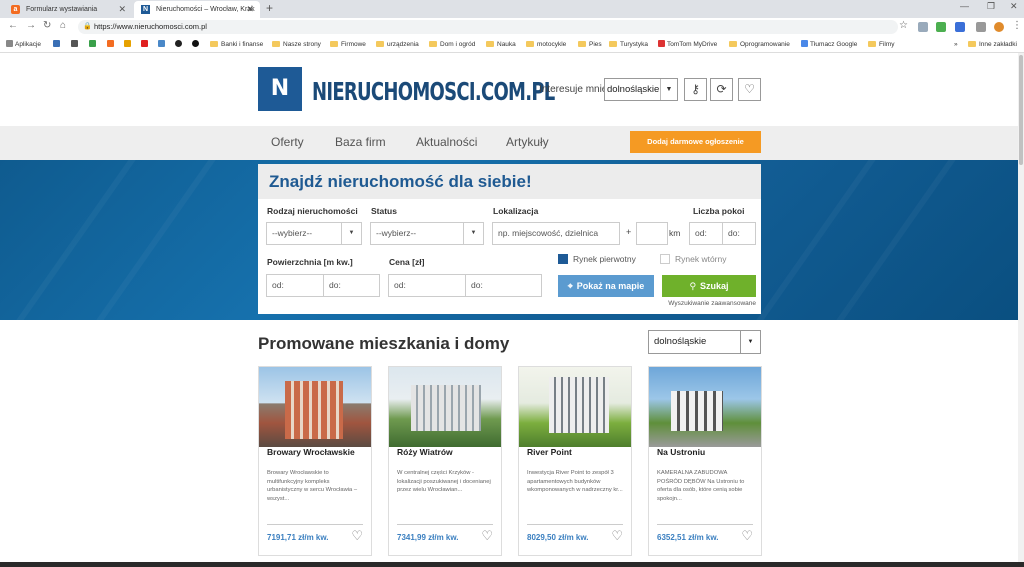 The height and width of the screenshot is (567, 1024). What do you see at coordinates (311, 452) in the screenshot?
I see `listing-title: Browary Wrocławskie` at bounding box center [311, 452].